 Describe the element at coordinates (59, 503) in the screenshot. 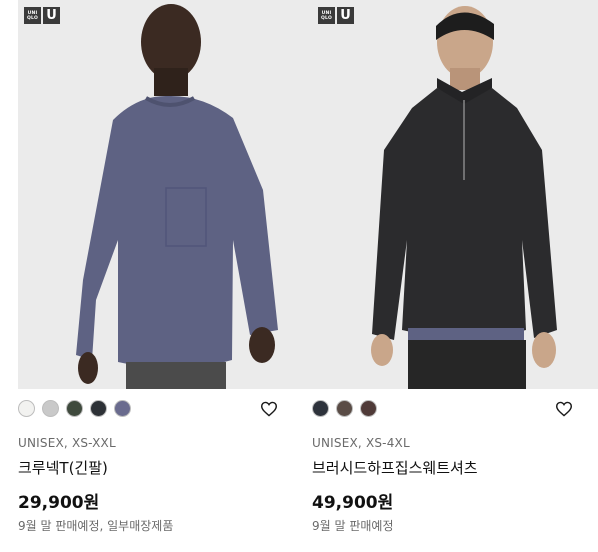

I see `product-price: 29,900원` at that location.